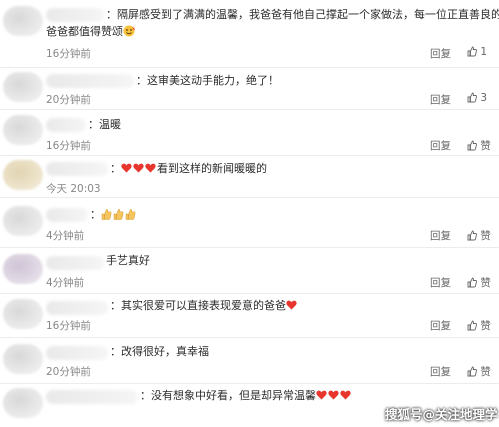 The image size is (499, 427). I want to click on blush-emoji-icon, so click(129, 31).